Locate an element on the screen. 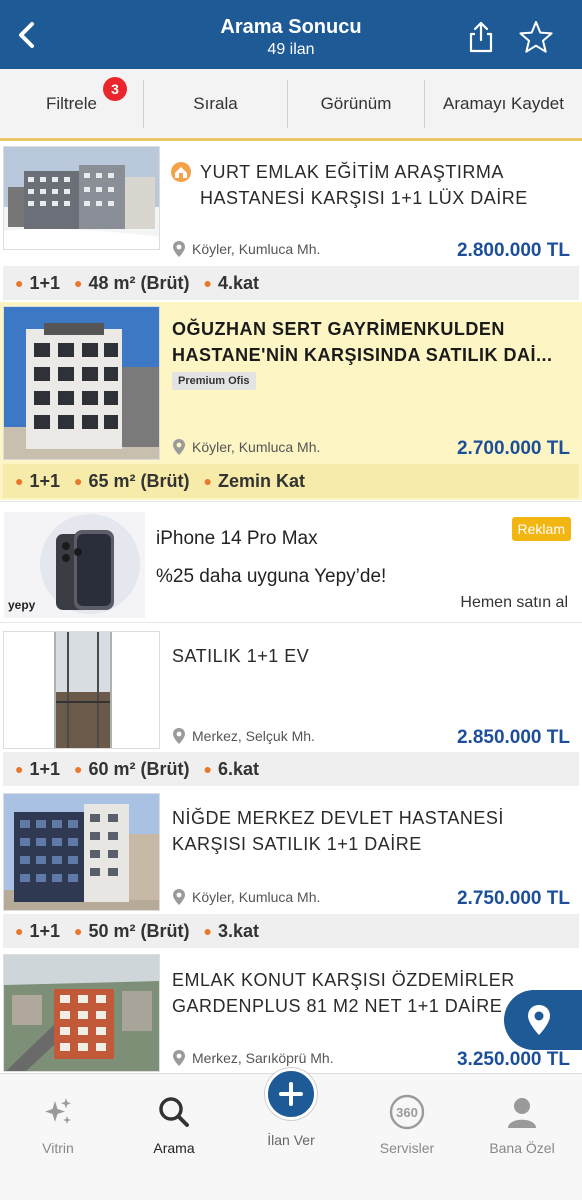  post-listing-button is located at coordinates (291, 1094).